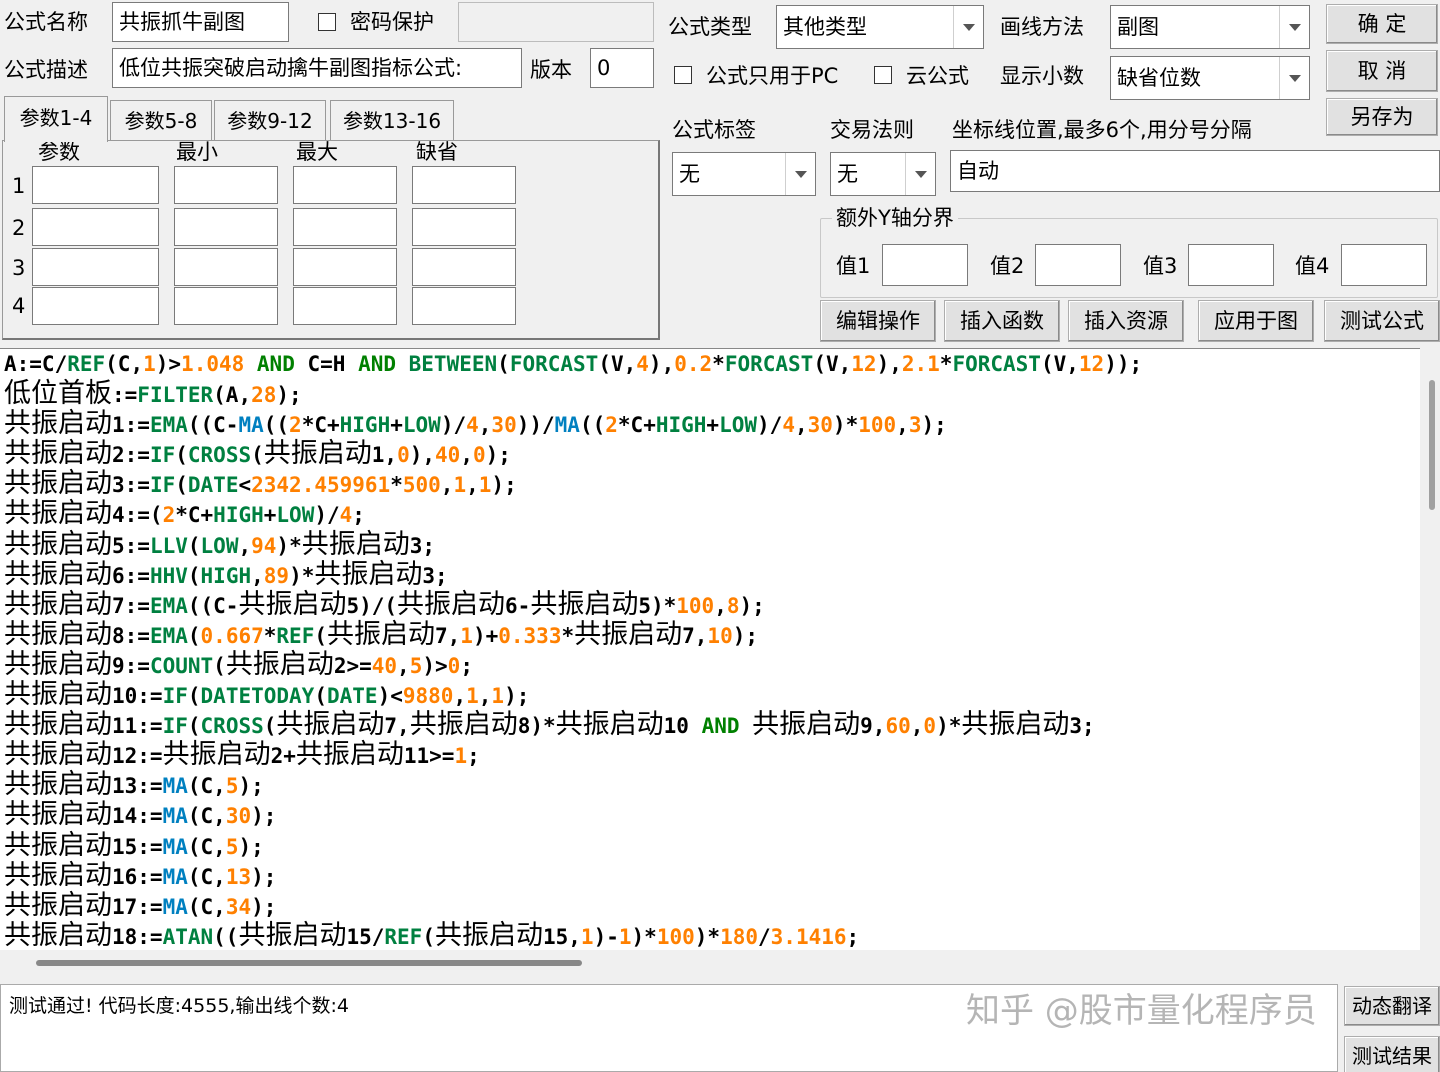 The image size is (1440, 1072). I want to click on param-4-min, so click(226, 306).